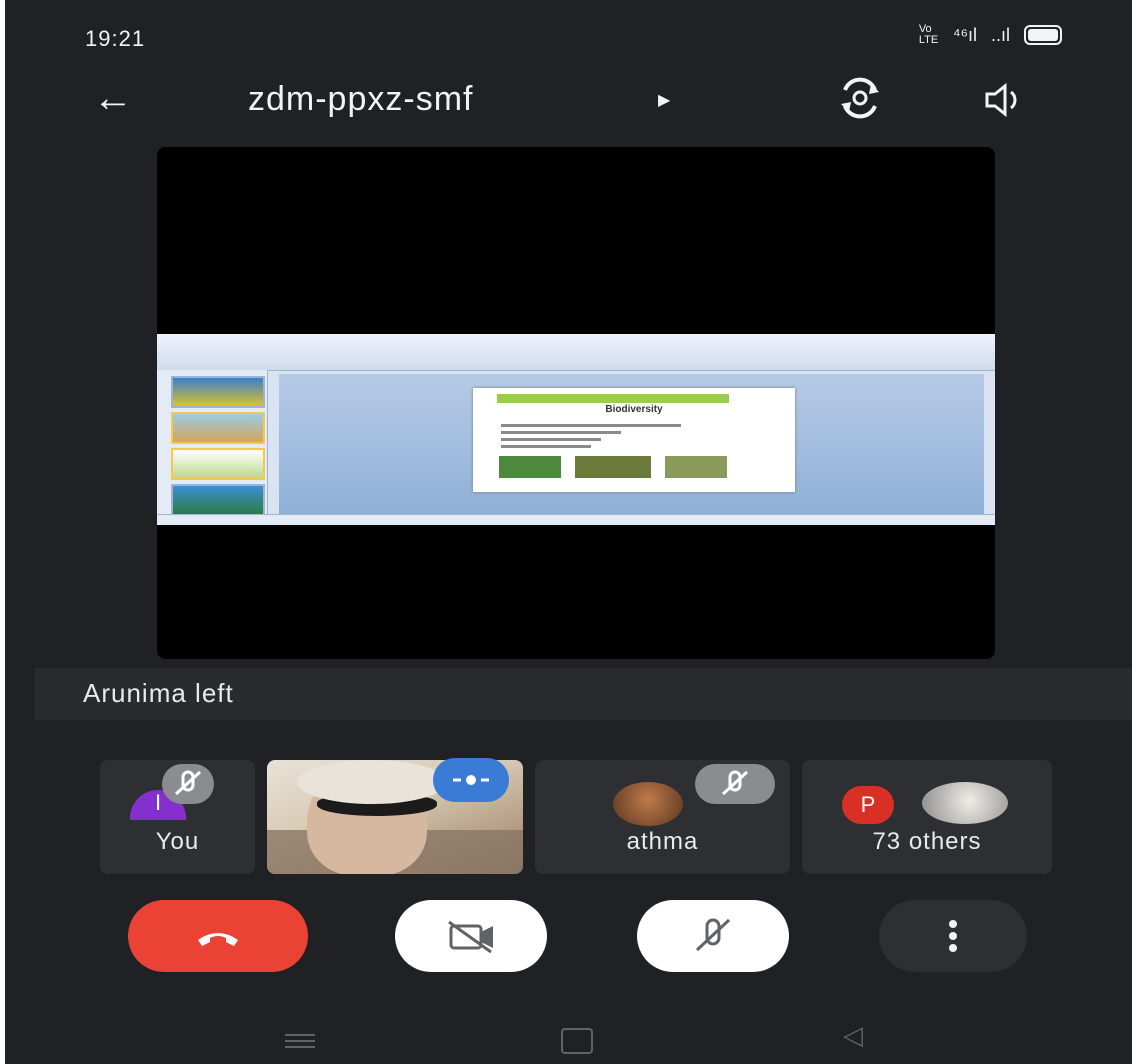 Image resolution: width=1137 pixels, height=1064 pixels. I want to click on notification-toast: Arunima left, so click(583, 694).